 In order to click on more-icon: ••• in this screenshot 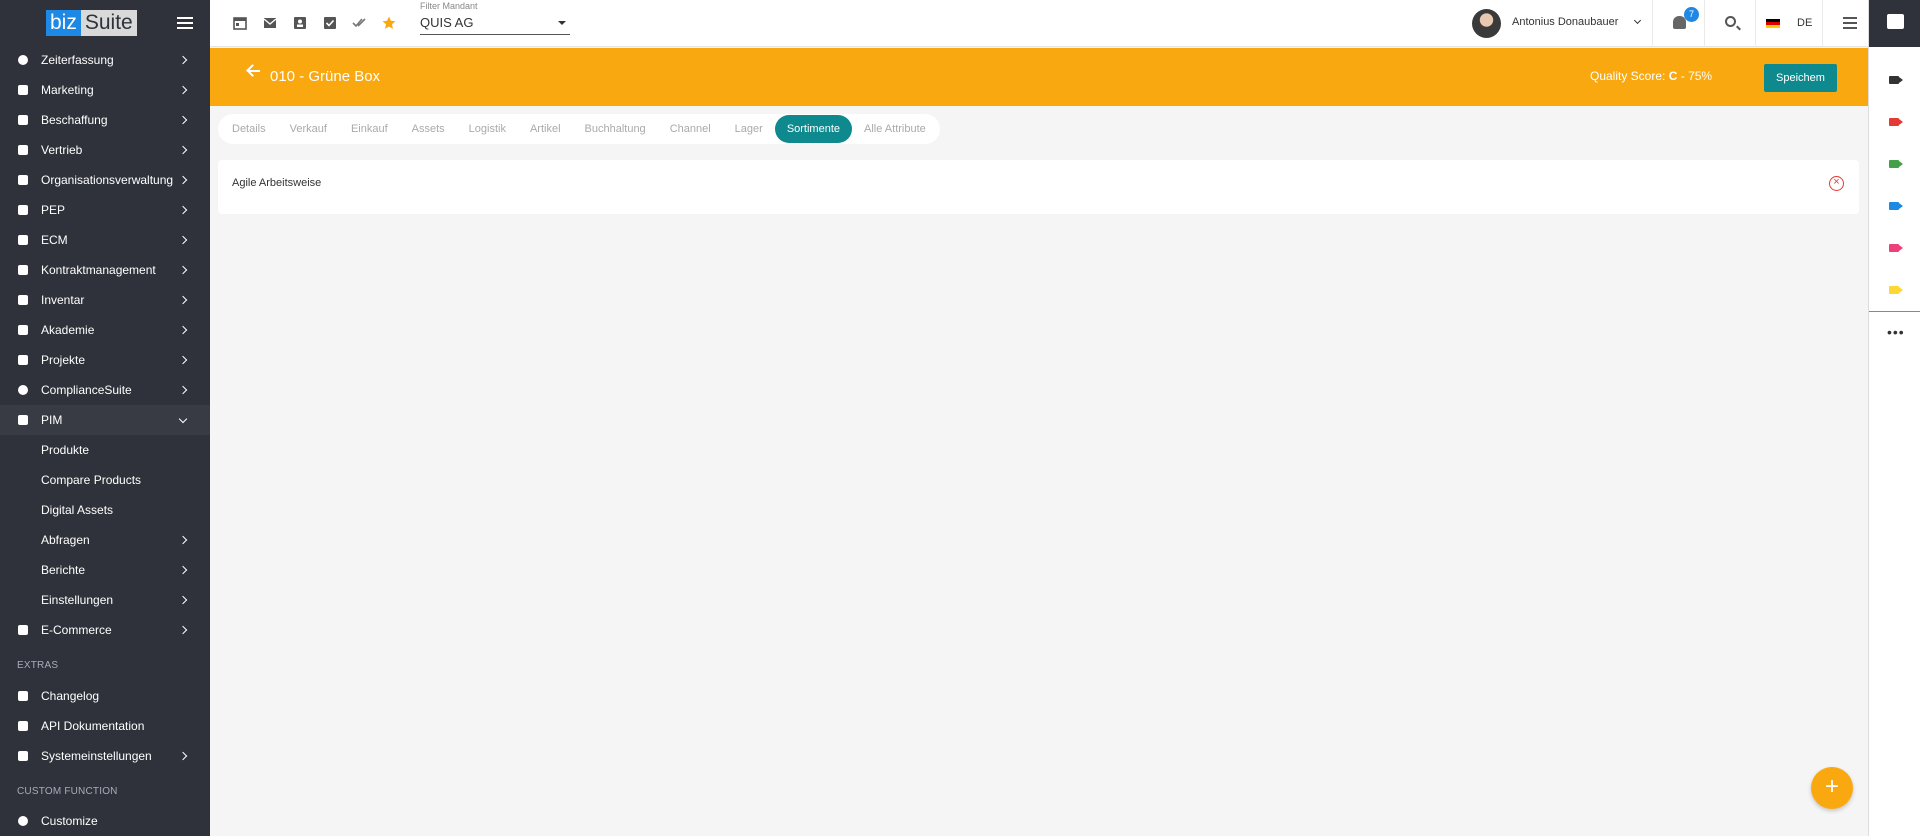, I will do `click(1896, 332)`.